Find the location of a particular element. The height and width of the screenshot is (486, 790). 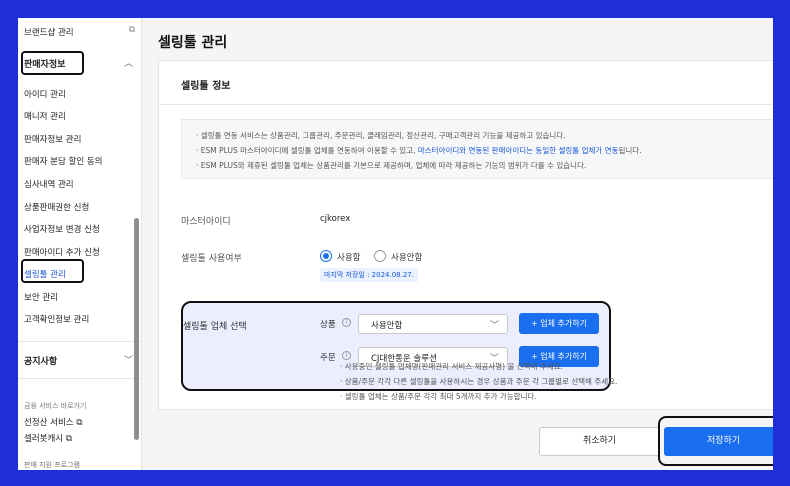

quick-link-settlement: 선정산 서비스 ⧉ is located at coordinates (53, 422).